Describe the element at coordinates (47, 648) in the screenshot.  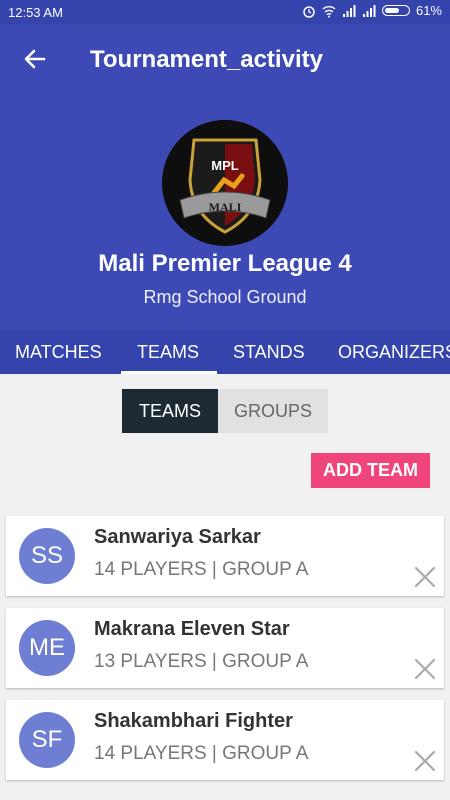
I see `team-avatar: ME` at that location.